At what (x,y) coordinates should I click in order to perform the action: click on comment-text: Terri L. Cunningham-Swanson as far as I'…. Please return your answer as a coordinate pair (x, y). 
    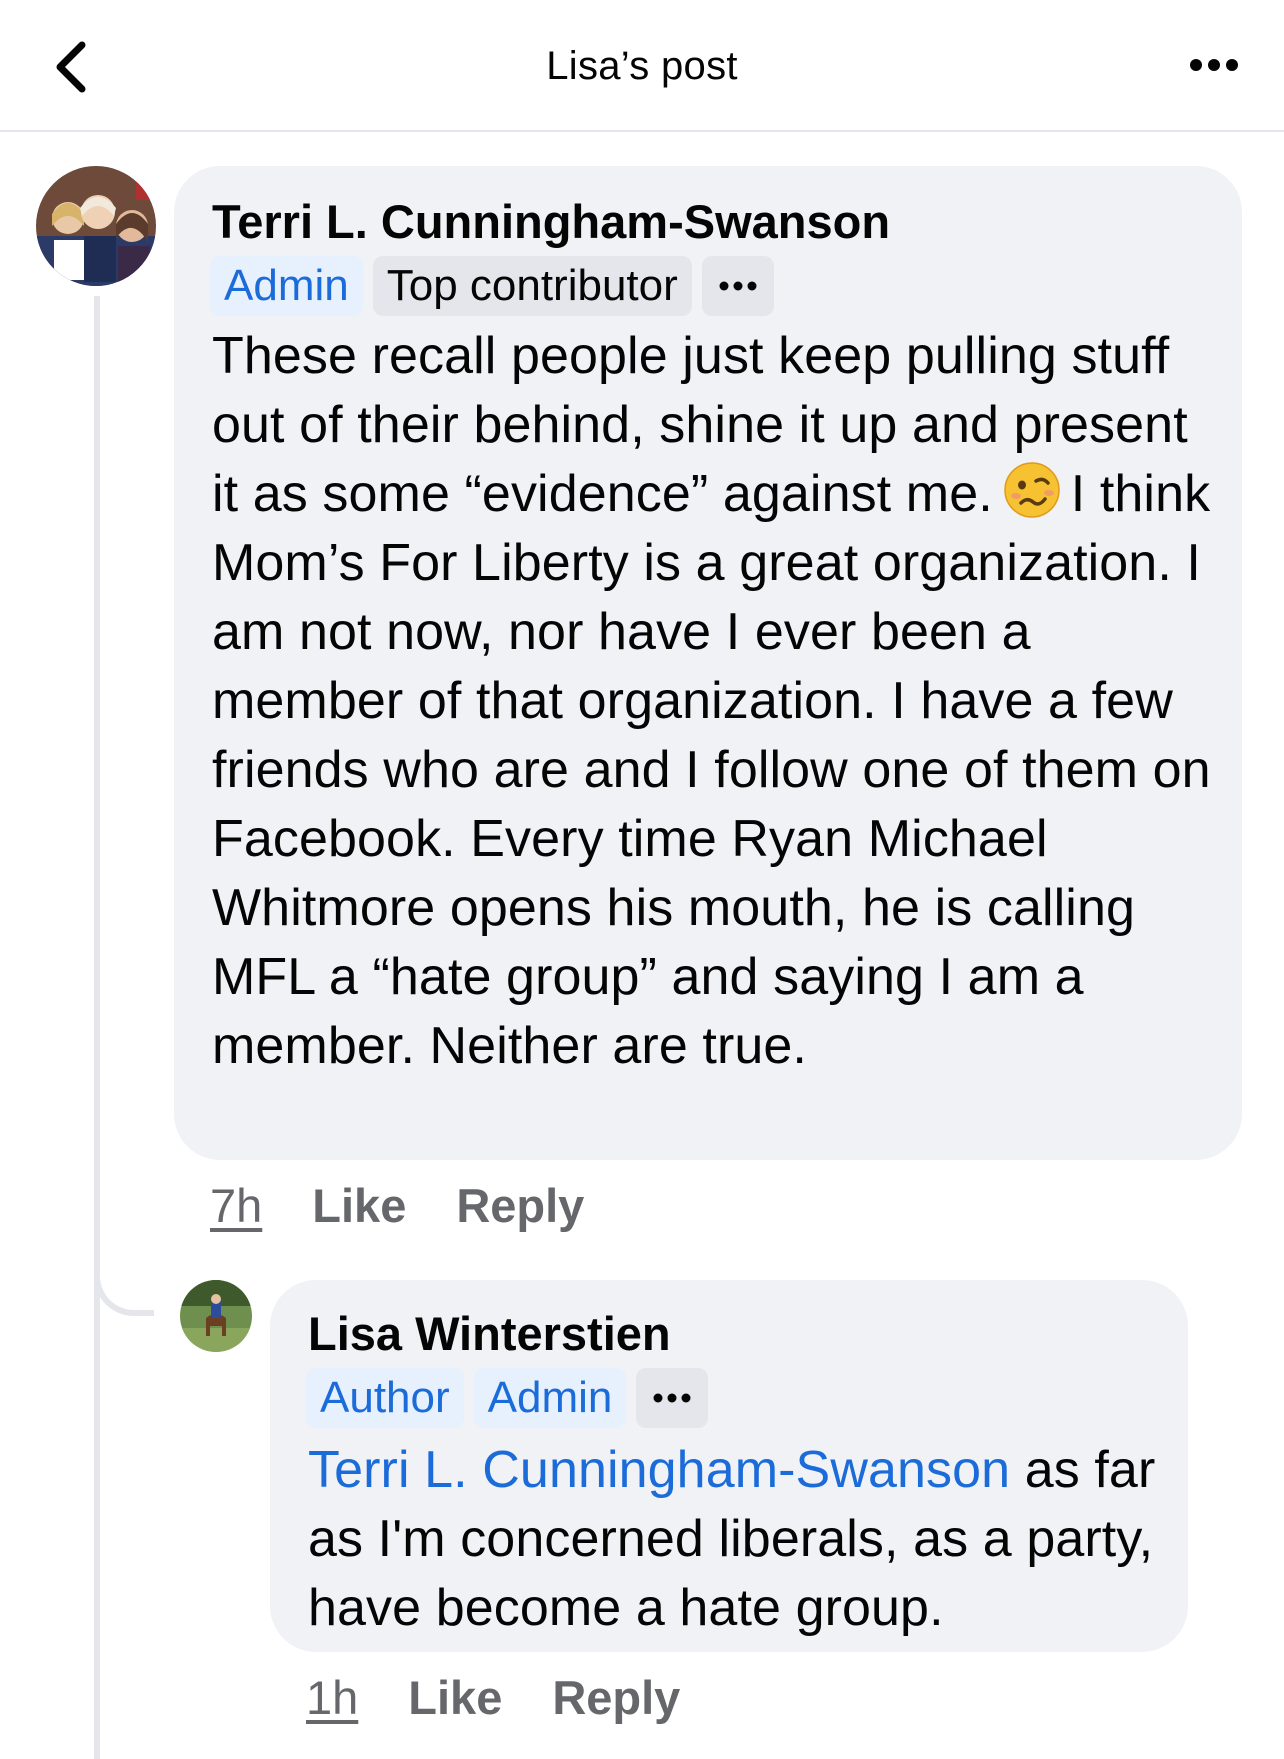
    Looking at the image, I should click on (738, 1539).